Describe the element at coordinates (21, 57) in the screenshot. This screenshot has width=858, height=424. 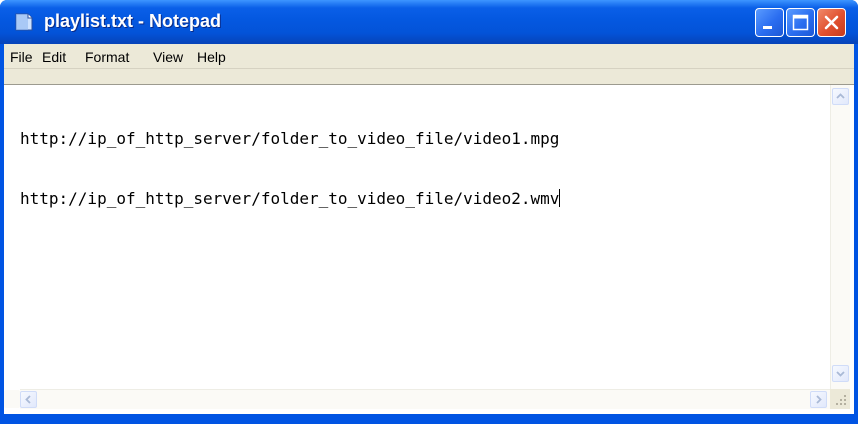
I see `menu-file: File` at that location.